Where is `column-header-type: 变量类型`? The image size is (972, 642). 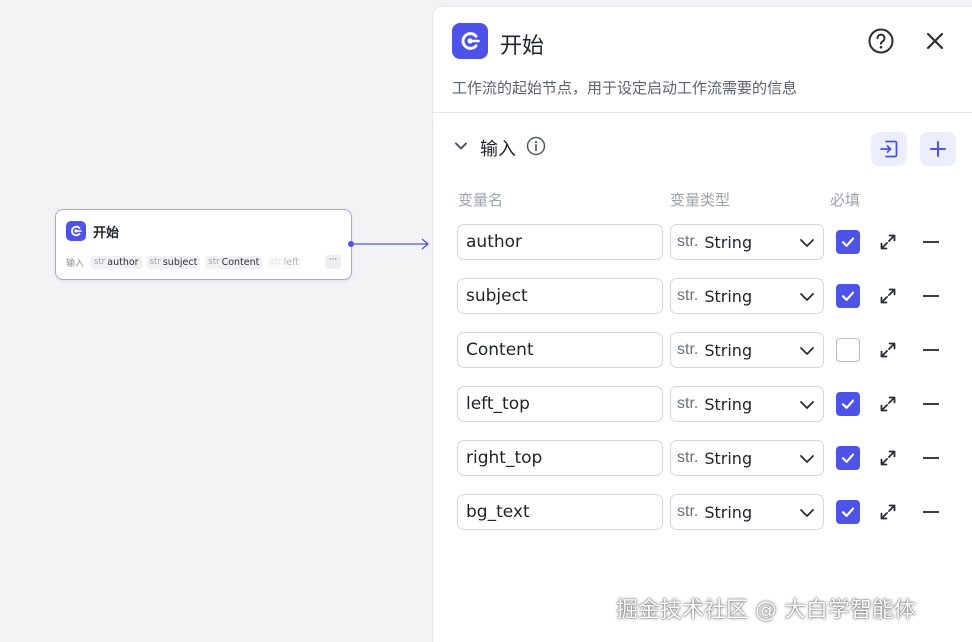
column-header-type: 变量类型 is located at coordinates (700, 200).